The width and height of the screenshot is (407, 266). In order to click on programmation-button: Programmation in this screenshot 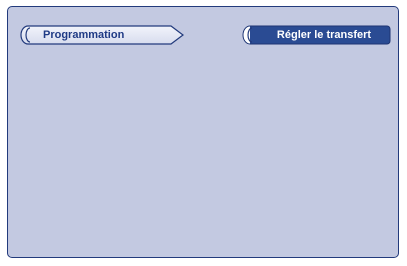, I will do `click(102, 35)`.